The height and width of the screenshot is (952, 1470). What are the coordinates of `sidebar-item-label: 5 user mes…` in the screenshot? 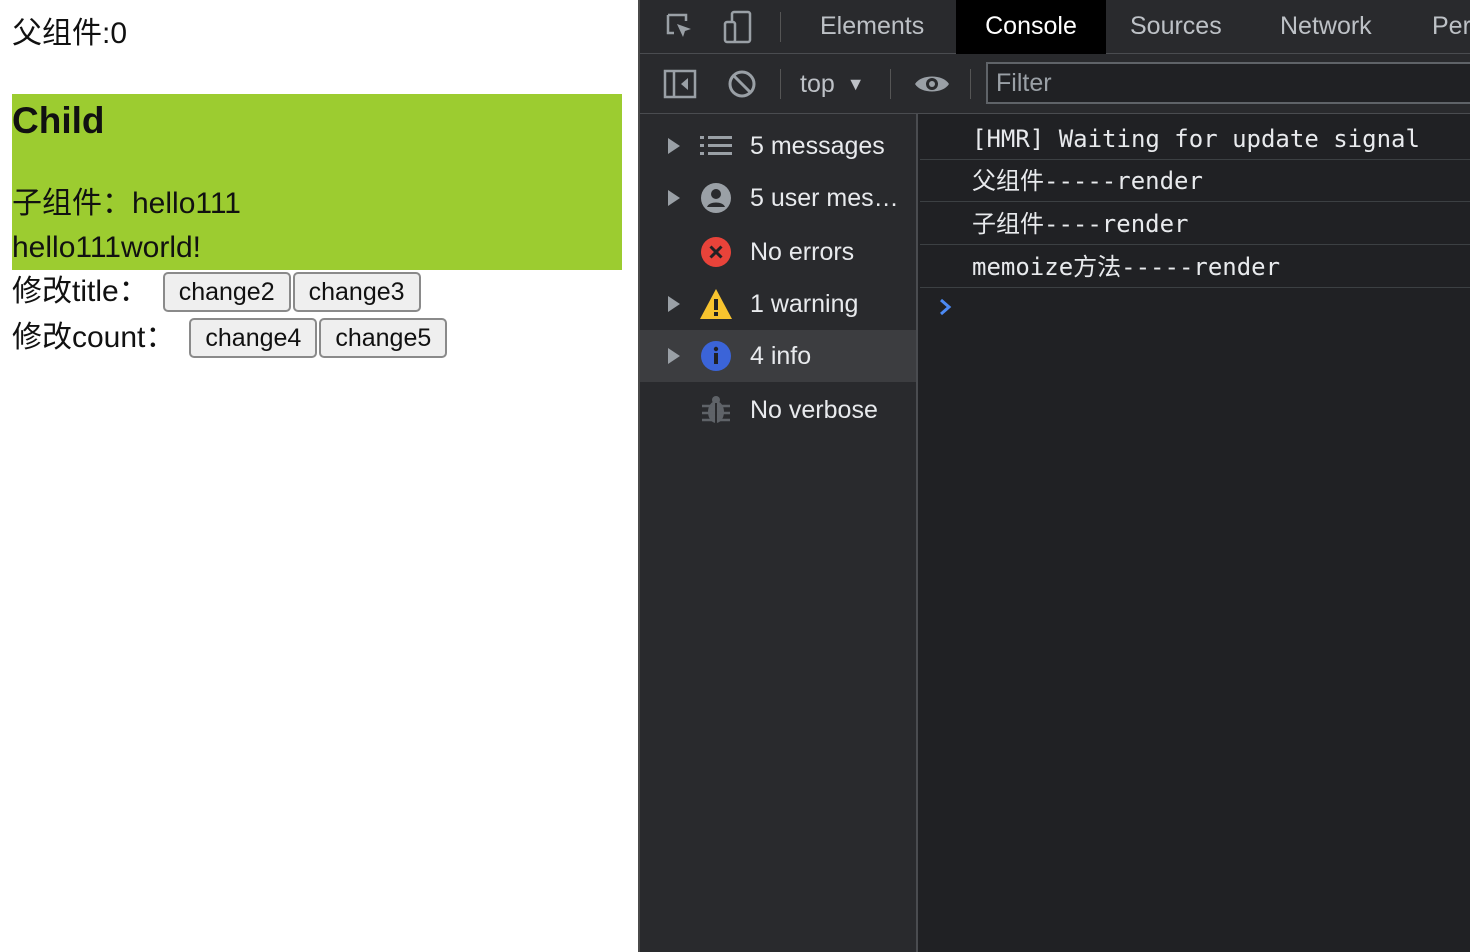 It's located at (824, 197).